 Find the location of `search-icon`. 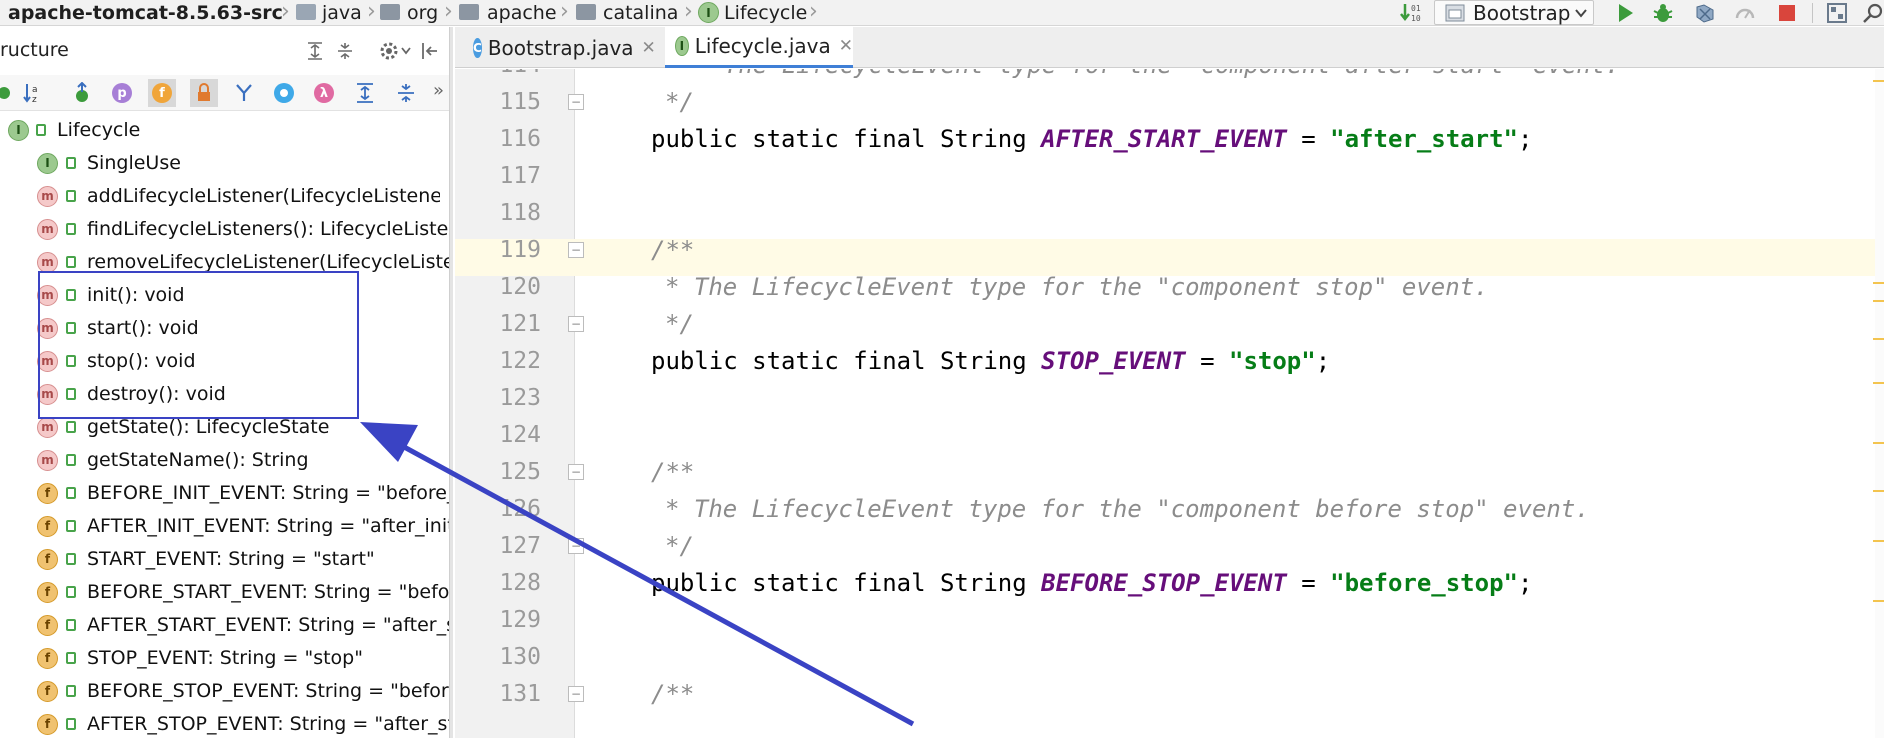

search-icon is located at coordinates (1873, 13).